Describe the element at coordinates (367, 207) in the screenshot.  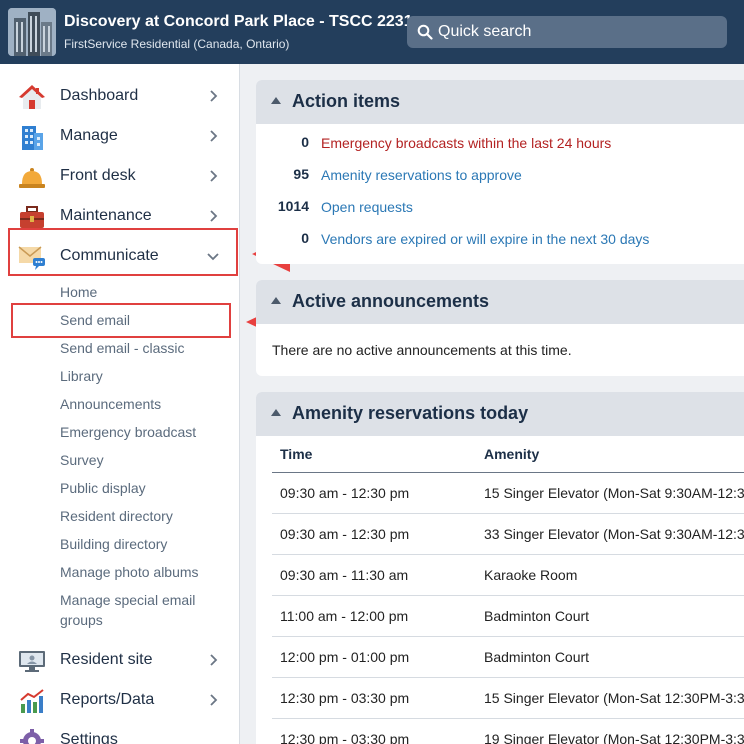
I see `action-item-link: Open requests` at that location.